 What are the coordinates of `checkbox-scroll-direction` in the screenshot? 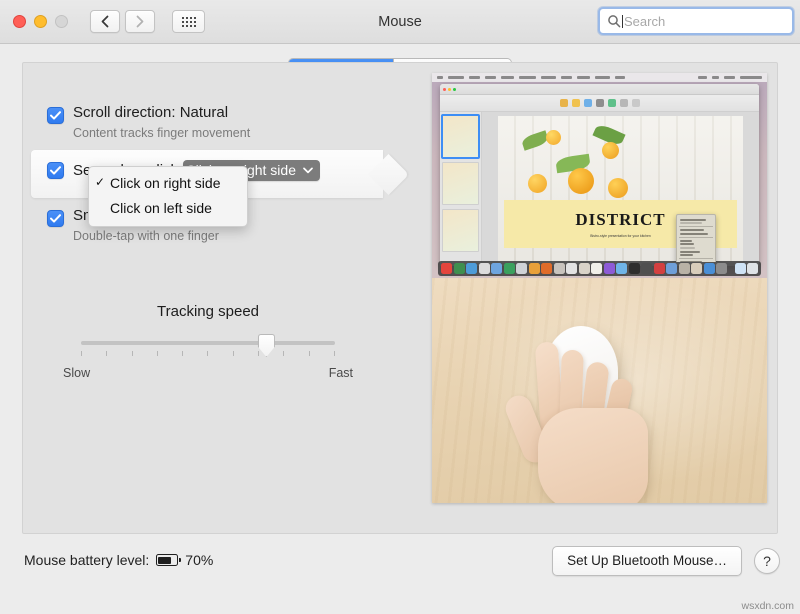 It's located at (55, 115).